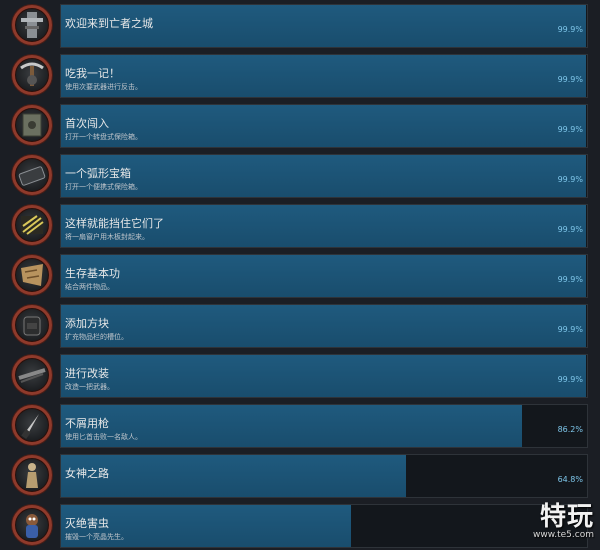 This screenshot has height=550, width=600. I want to click on tower-icon, so click(32, 25).